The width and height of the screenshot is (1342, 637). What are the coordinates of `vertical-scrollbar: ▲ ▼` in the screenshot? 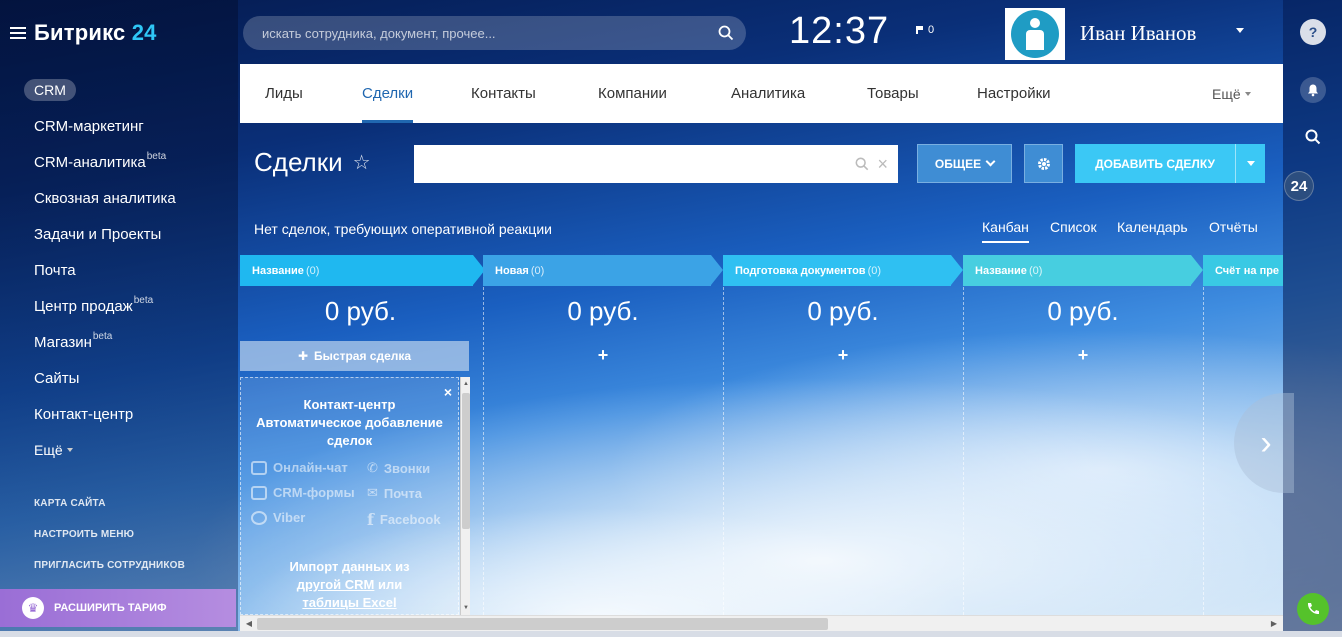 It's located at (465, 496).